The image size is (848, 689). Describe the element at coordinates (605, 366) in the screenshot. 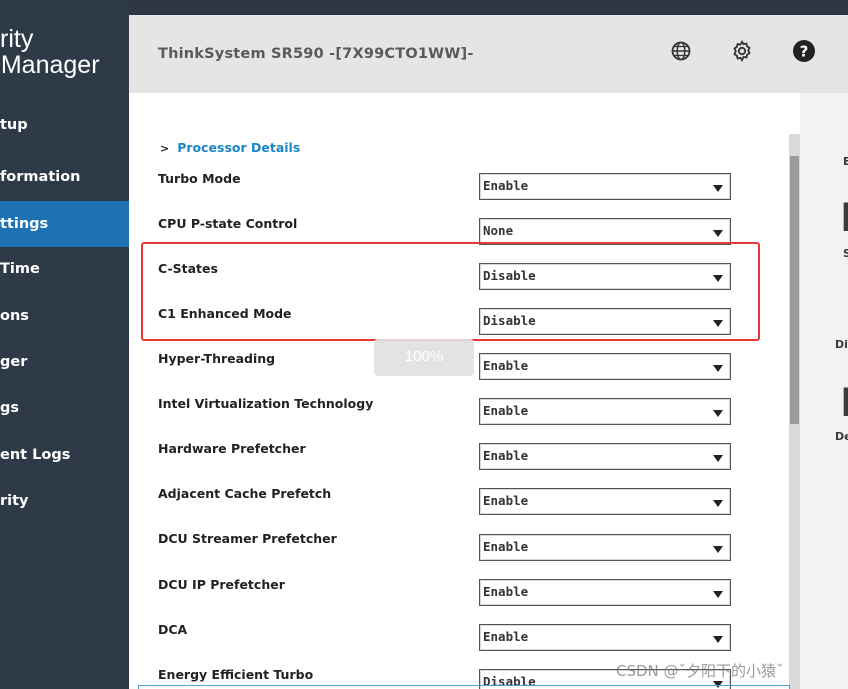

I see `hyper-threading-select: Enable` at that location.